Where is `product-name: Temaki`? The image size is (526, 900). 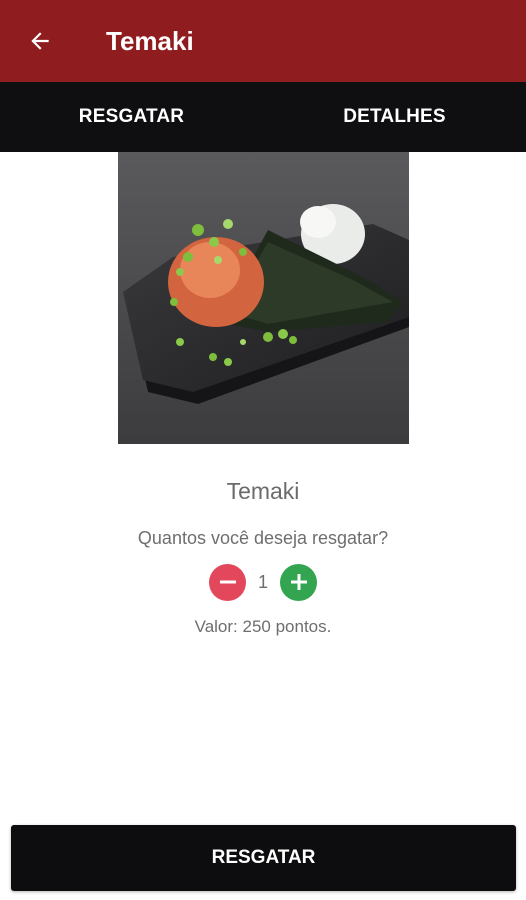 product-name: Temaki is located at coordinates (263, 491).